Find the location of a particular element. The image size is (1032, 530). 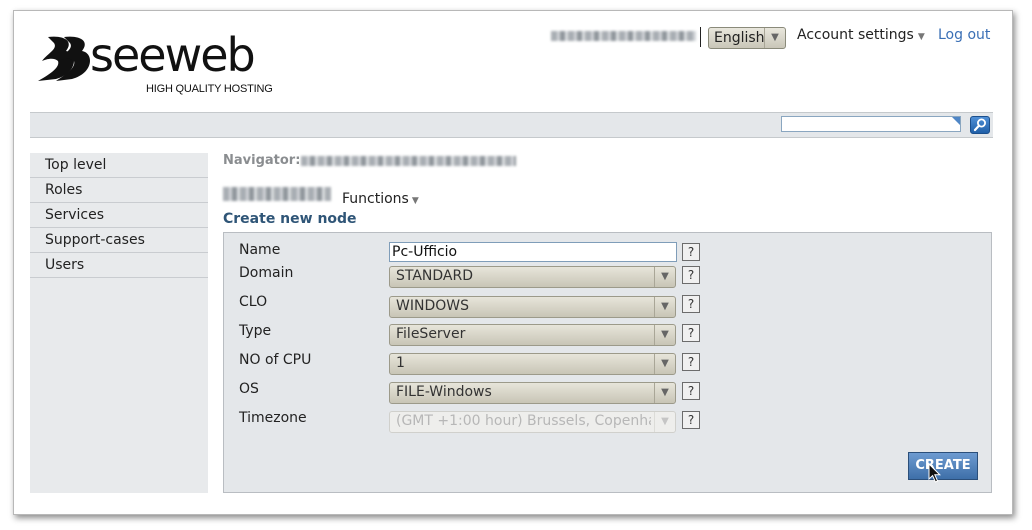

account-settings-label: Account settings is located at coordinates (855, 35).